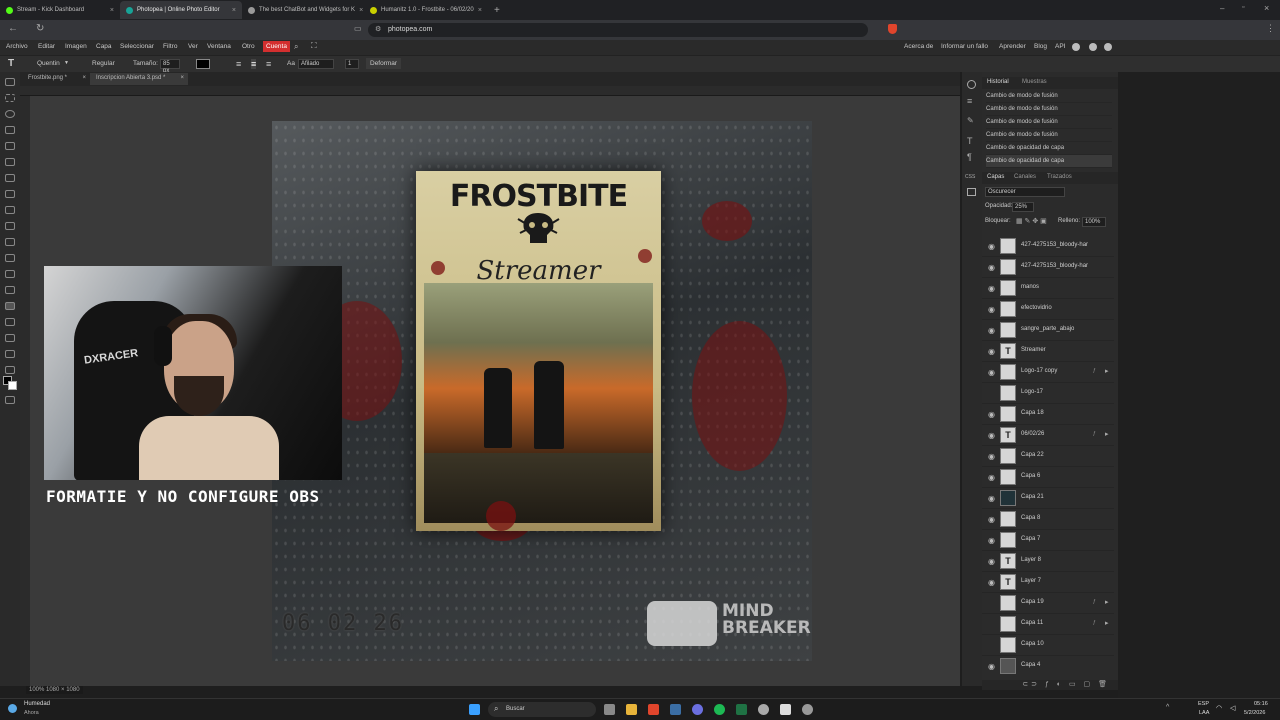 The image size is (1280, 720). I want to click on history-item: Cambio de opacidad de capa, so click(1049, 148).